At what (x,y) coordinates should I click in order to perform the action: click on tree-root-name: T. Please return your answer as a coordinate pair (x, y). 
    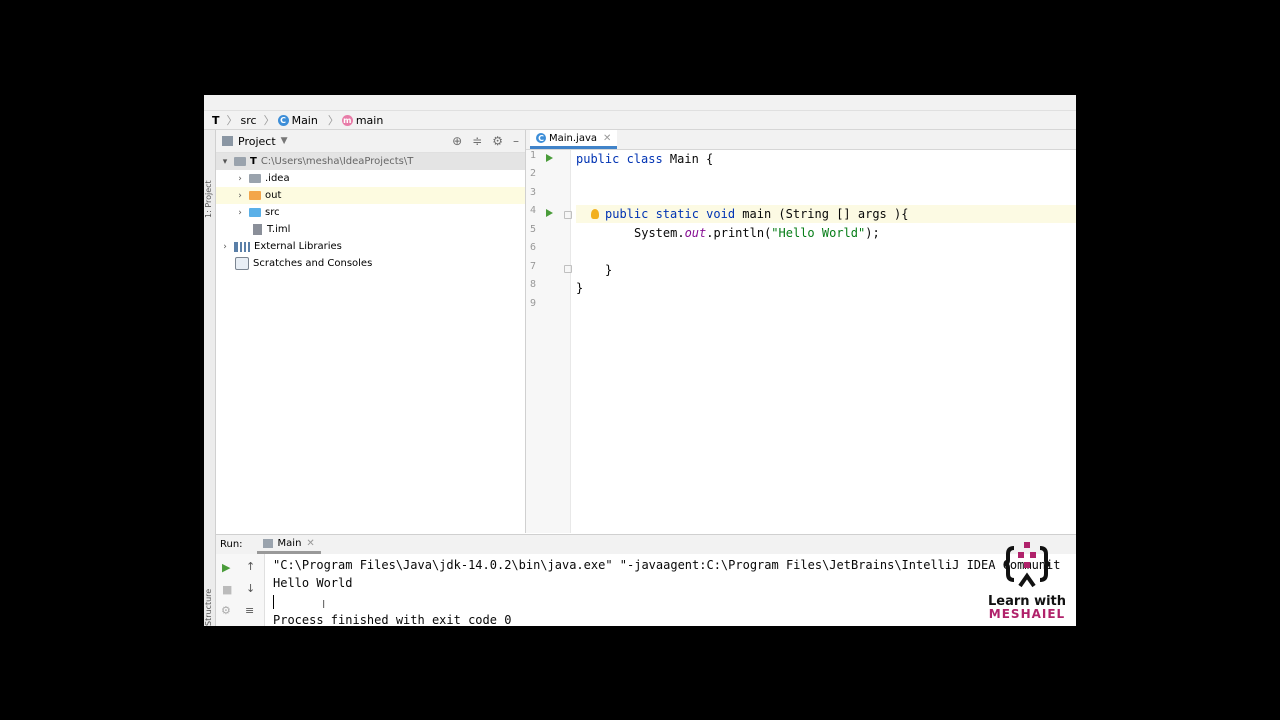
    Looking at the image, I should click on (253, 161).